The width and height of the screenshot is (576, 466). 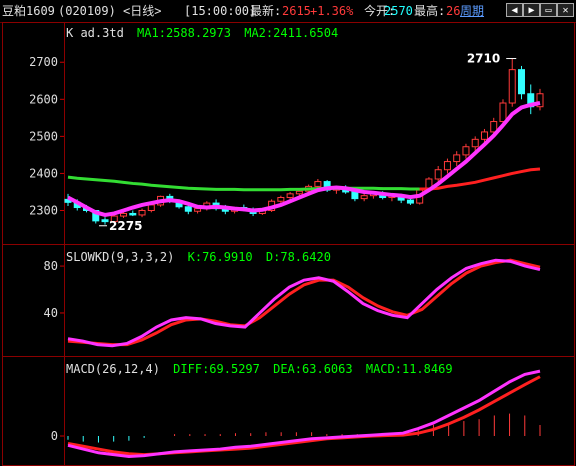 I want to click on high-annotation: 2710, so click(x=483, y=59).